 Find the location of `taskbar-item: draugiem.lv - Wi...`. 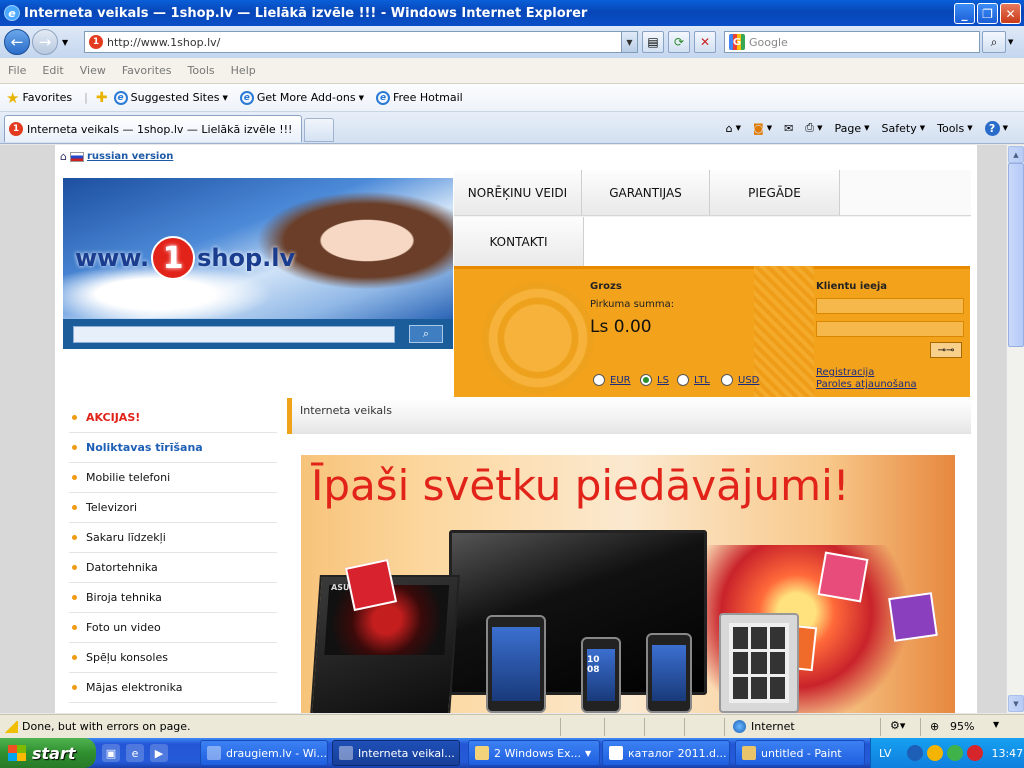

taskbar-item: draugiem.lv - Wi... is located at coordinates (264, 753).